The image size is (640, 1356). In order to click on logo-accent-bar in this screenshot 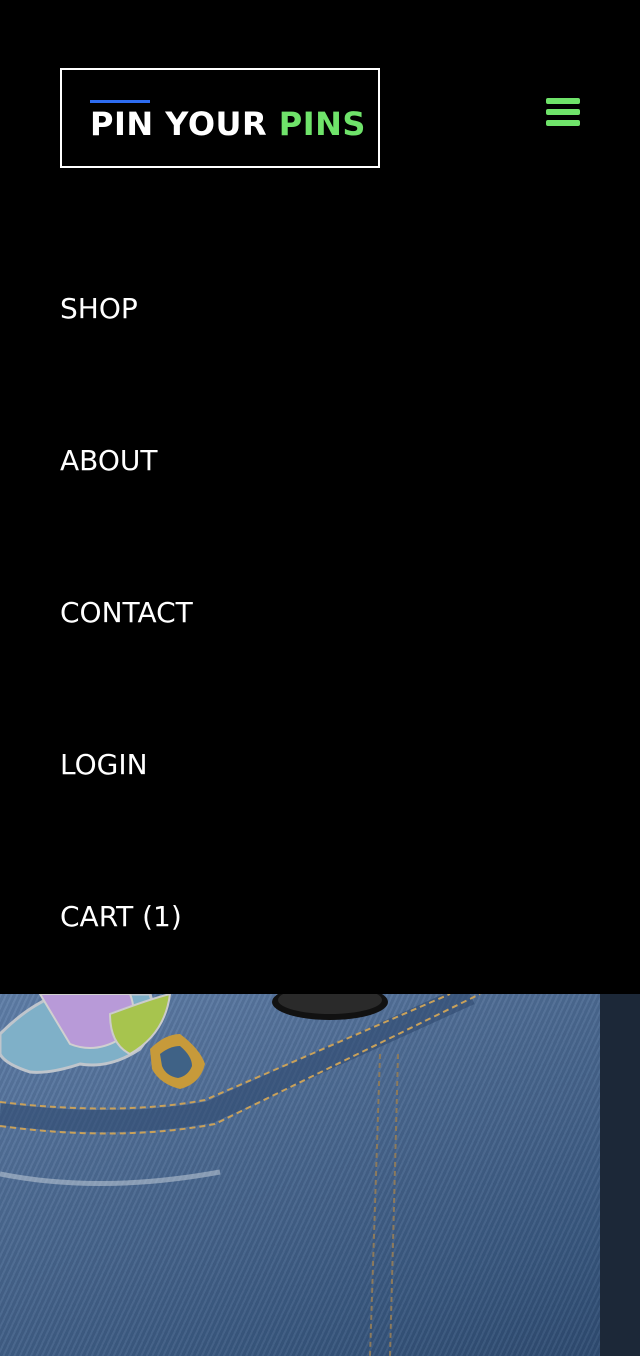, I will do `click(120, 101)`.